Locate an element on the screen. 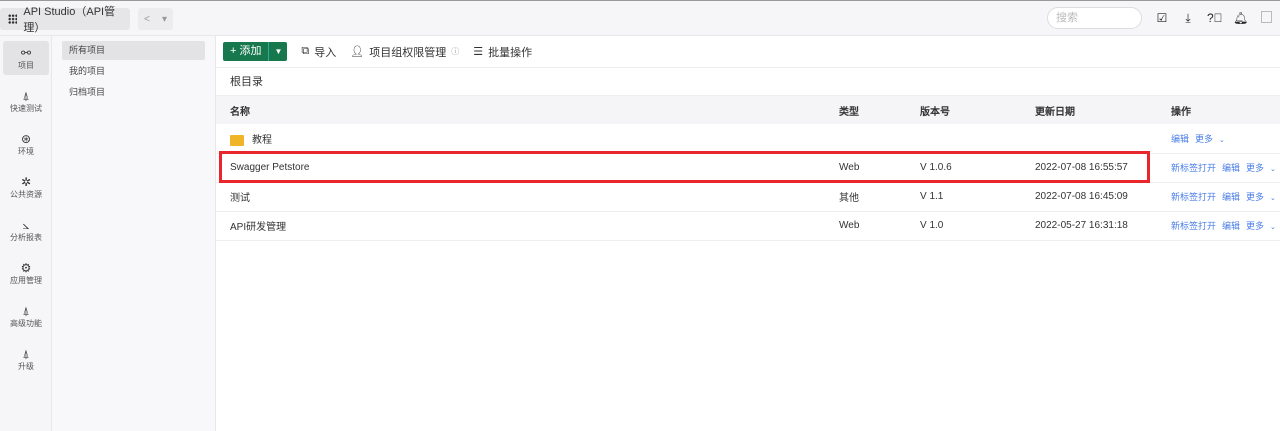 The width and height of the screenshot is (1280, 431). table-row: 教程 编辑 更多 ⌄ is located at coordinates (748, 139).